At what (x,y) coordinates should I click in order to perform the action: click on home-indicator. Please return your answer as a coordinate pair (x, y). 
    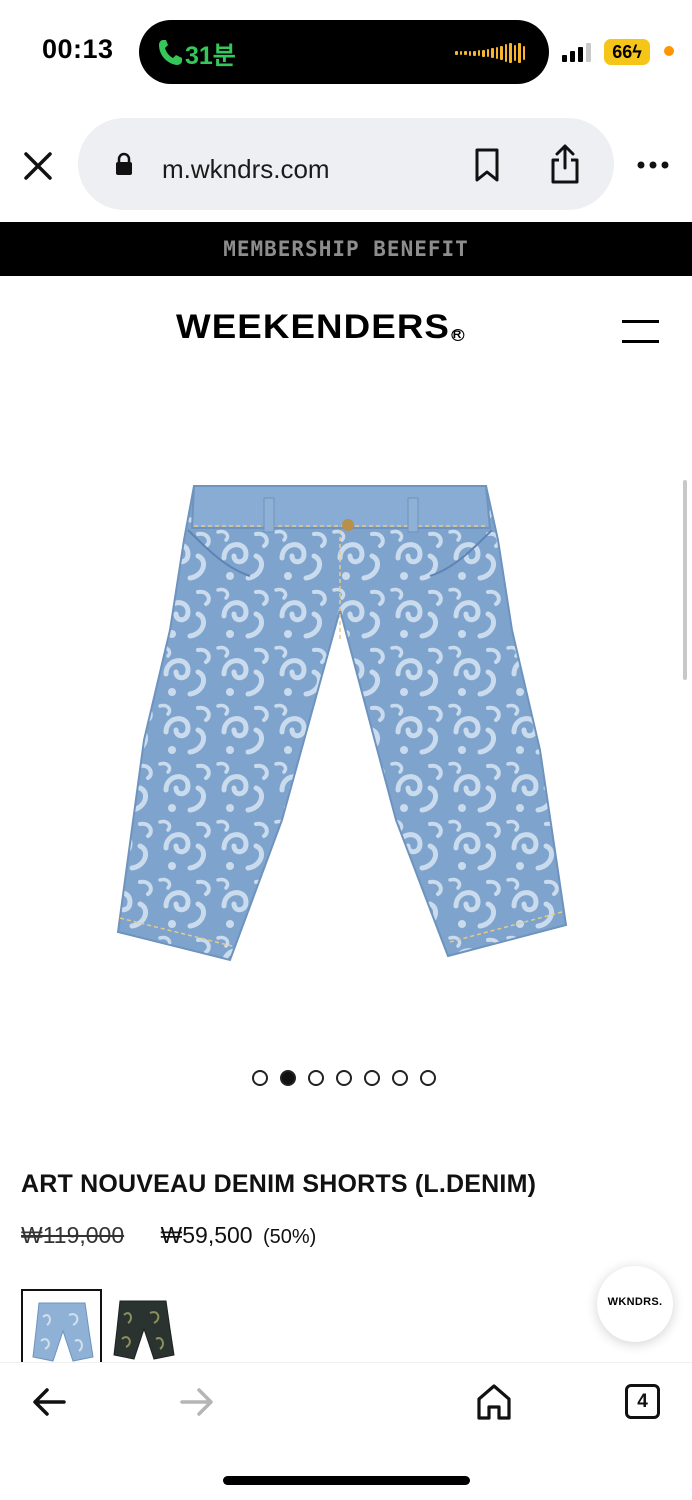
    Looking at the image, I should click on (346, 1480).